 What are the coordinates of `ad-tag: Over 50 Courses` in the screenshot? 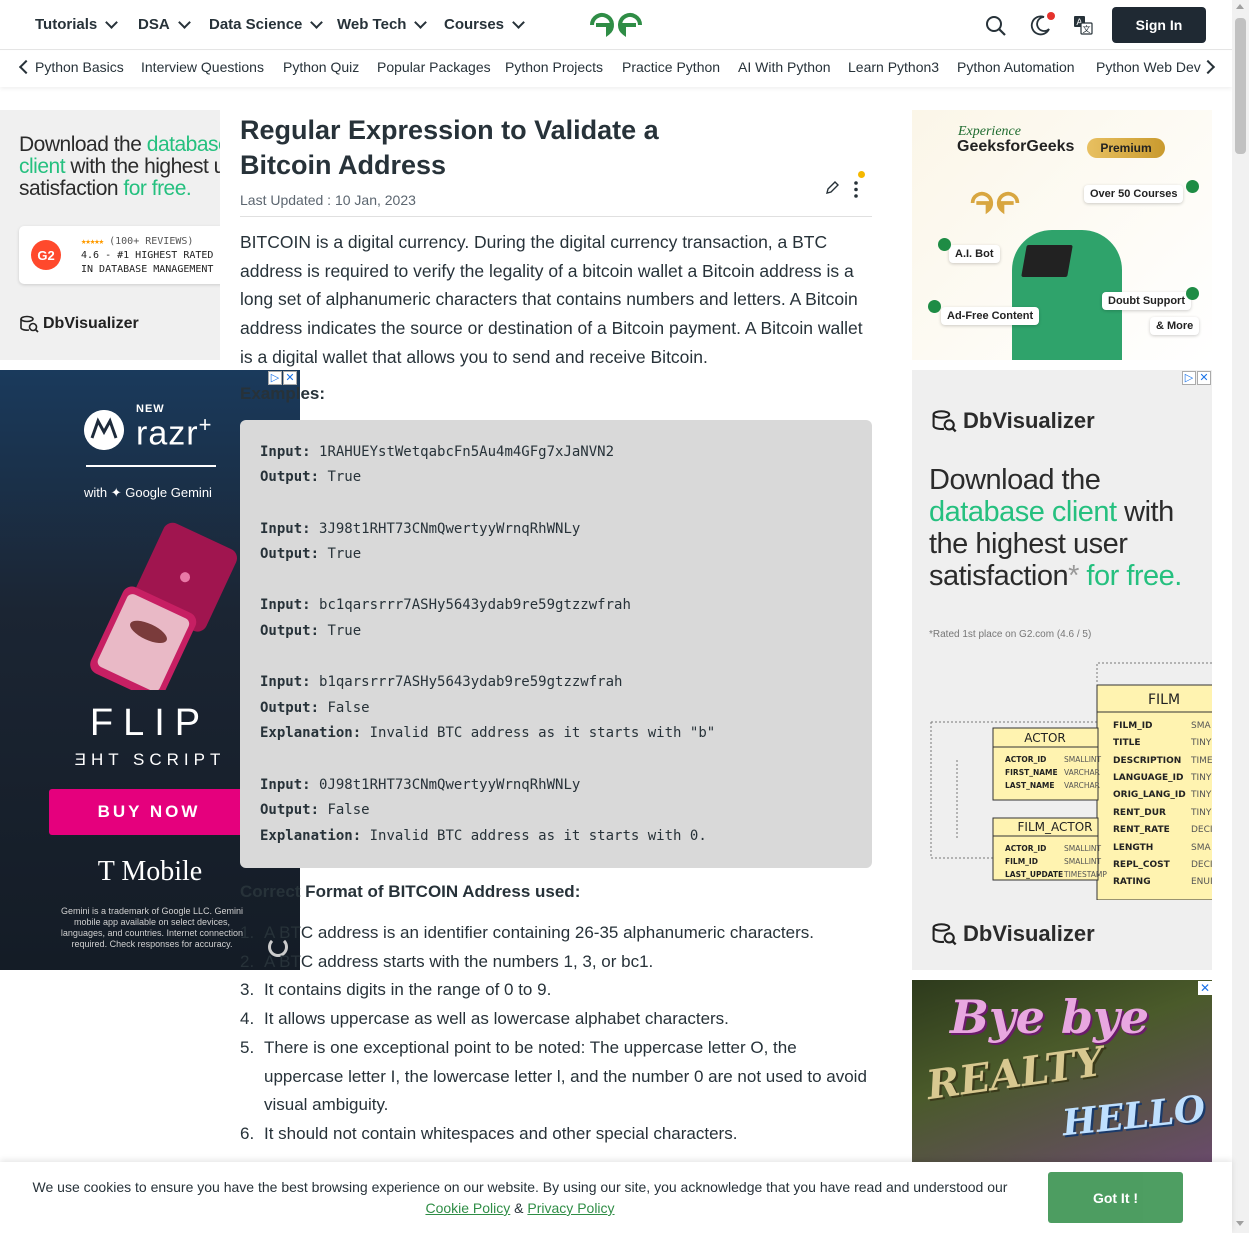 It's located at (1134, 194).